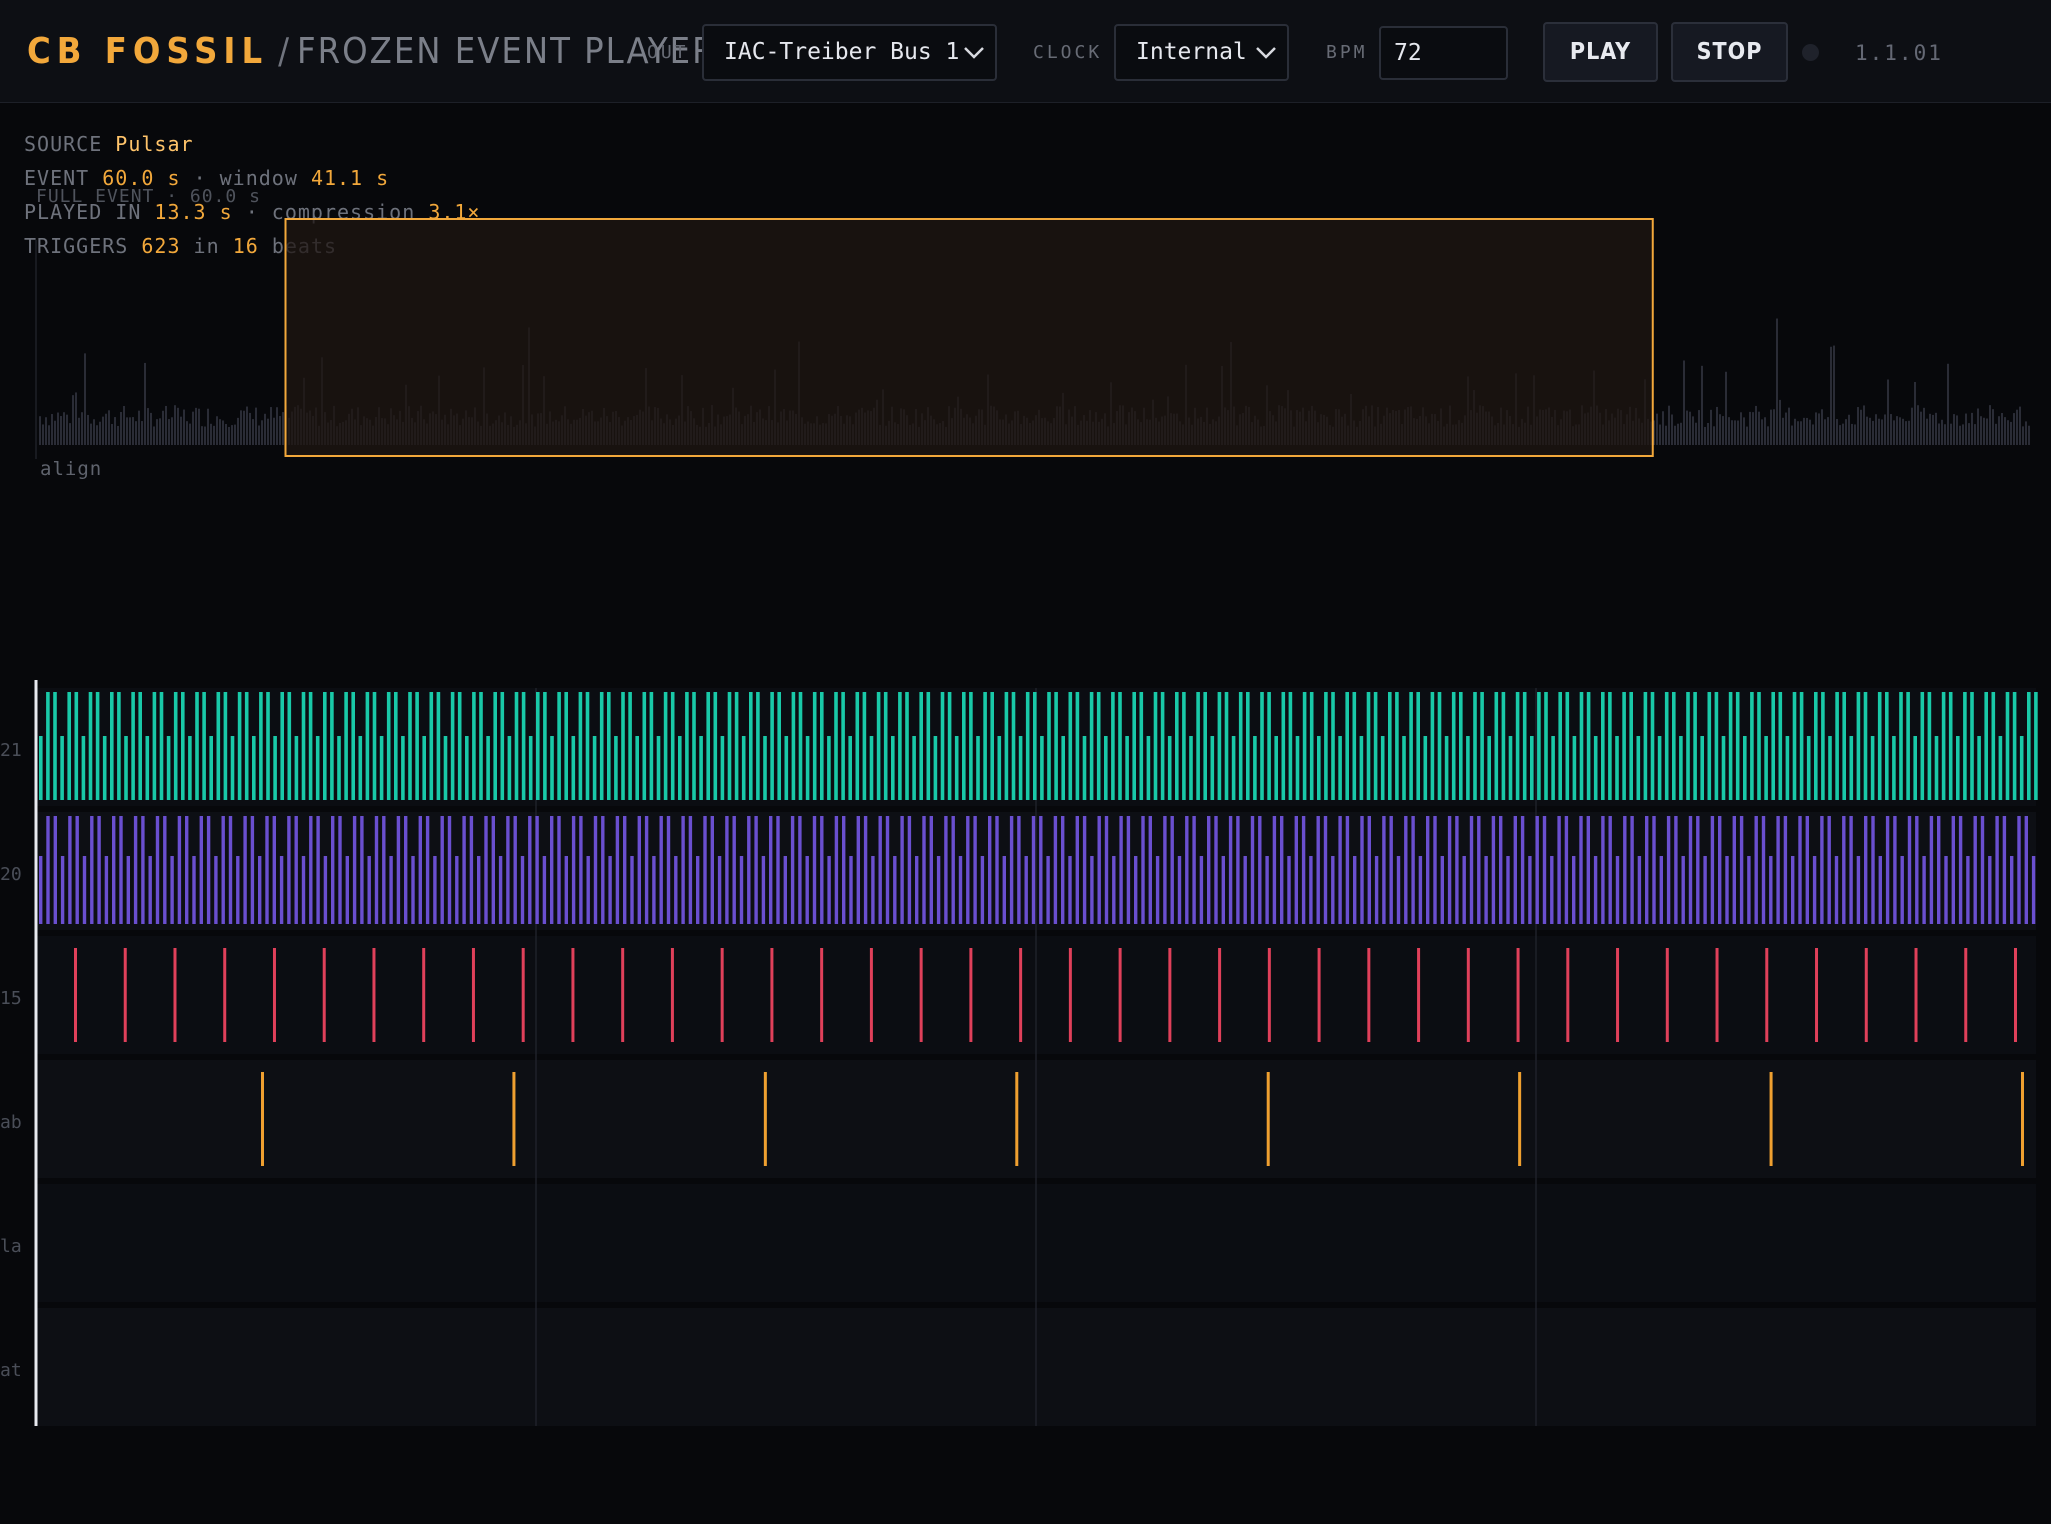  What do you see at coordinates (1201, 52) in the screenshot?
I see `clock-select: Internal` at bounding box center [1201, 52].